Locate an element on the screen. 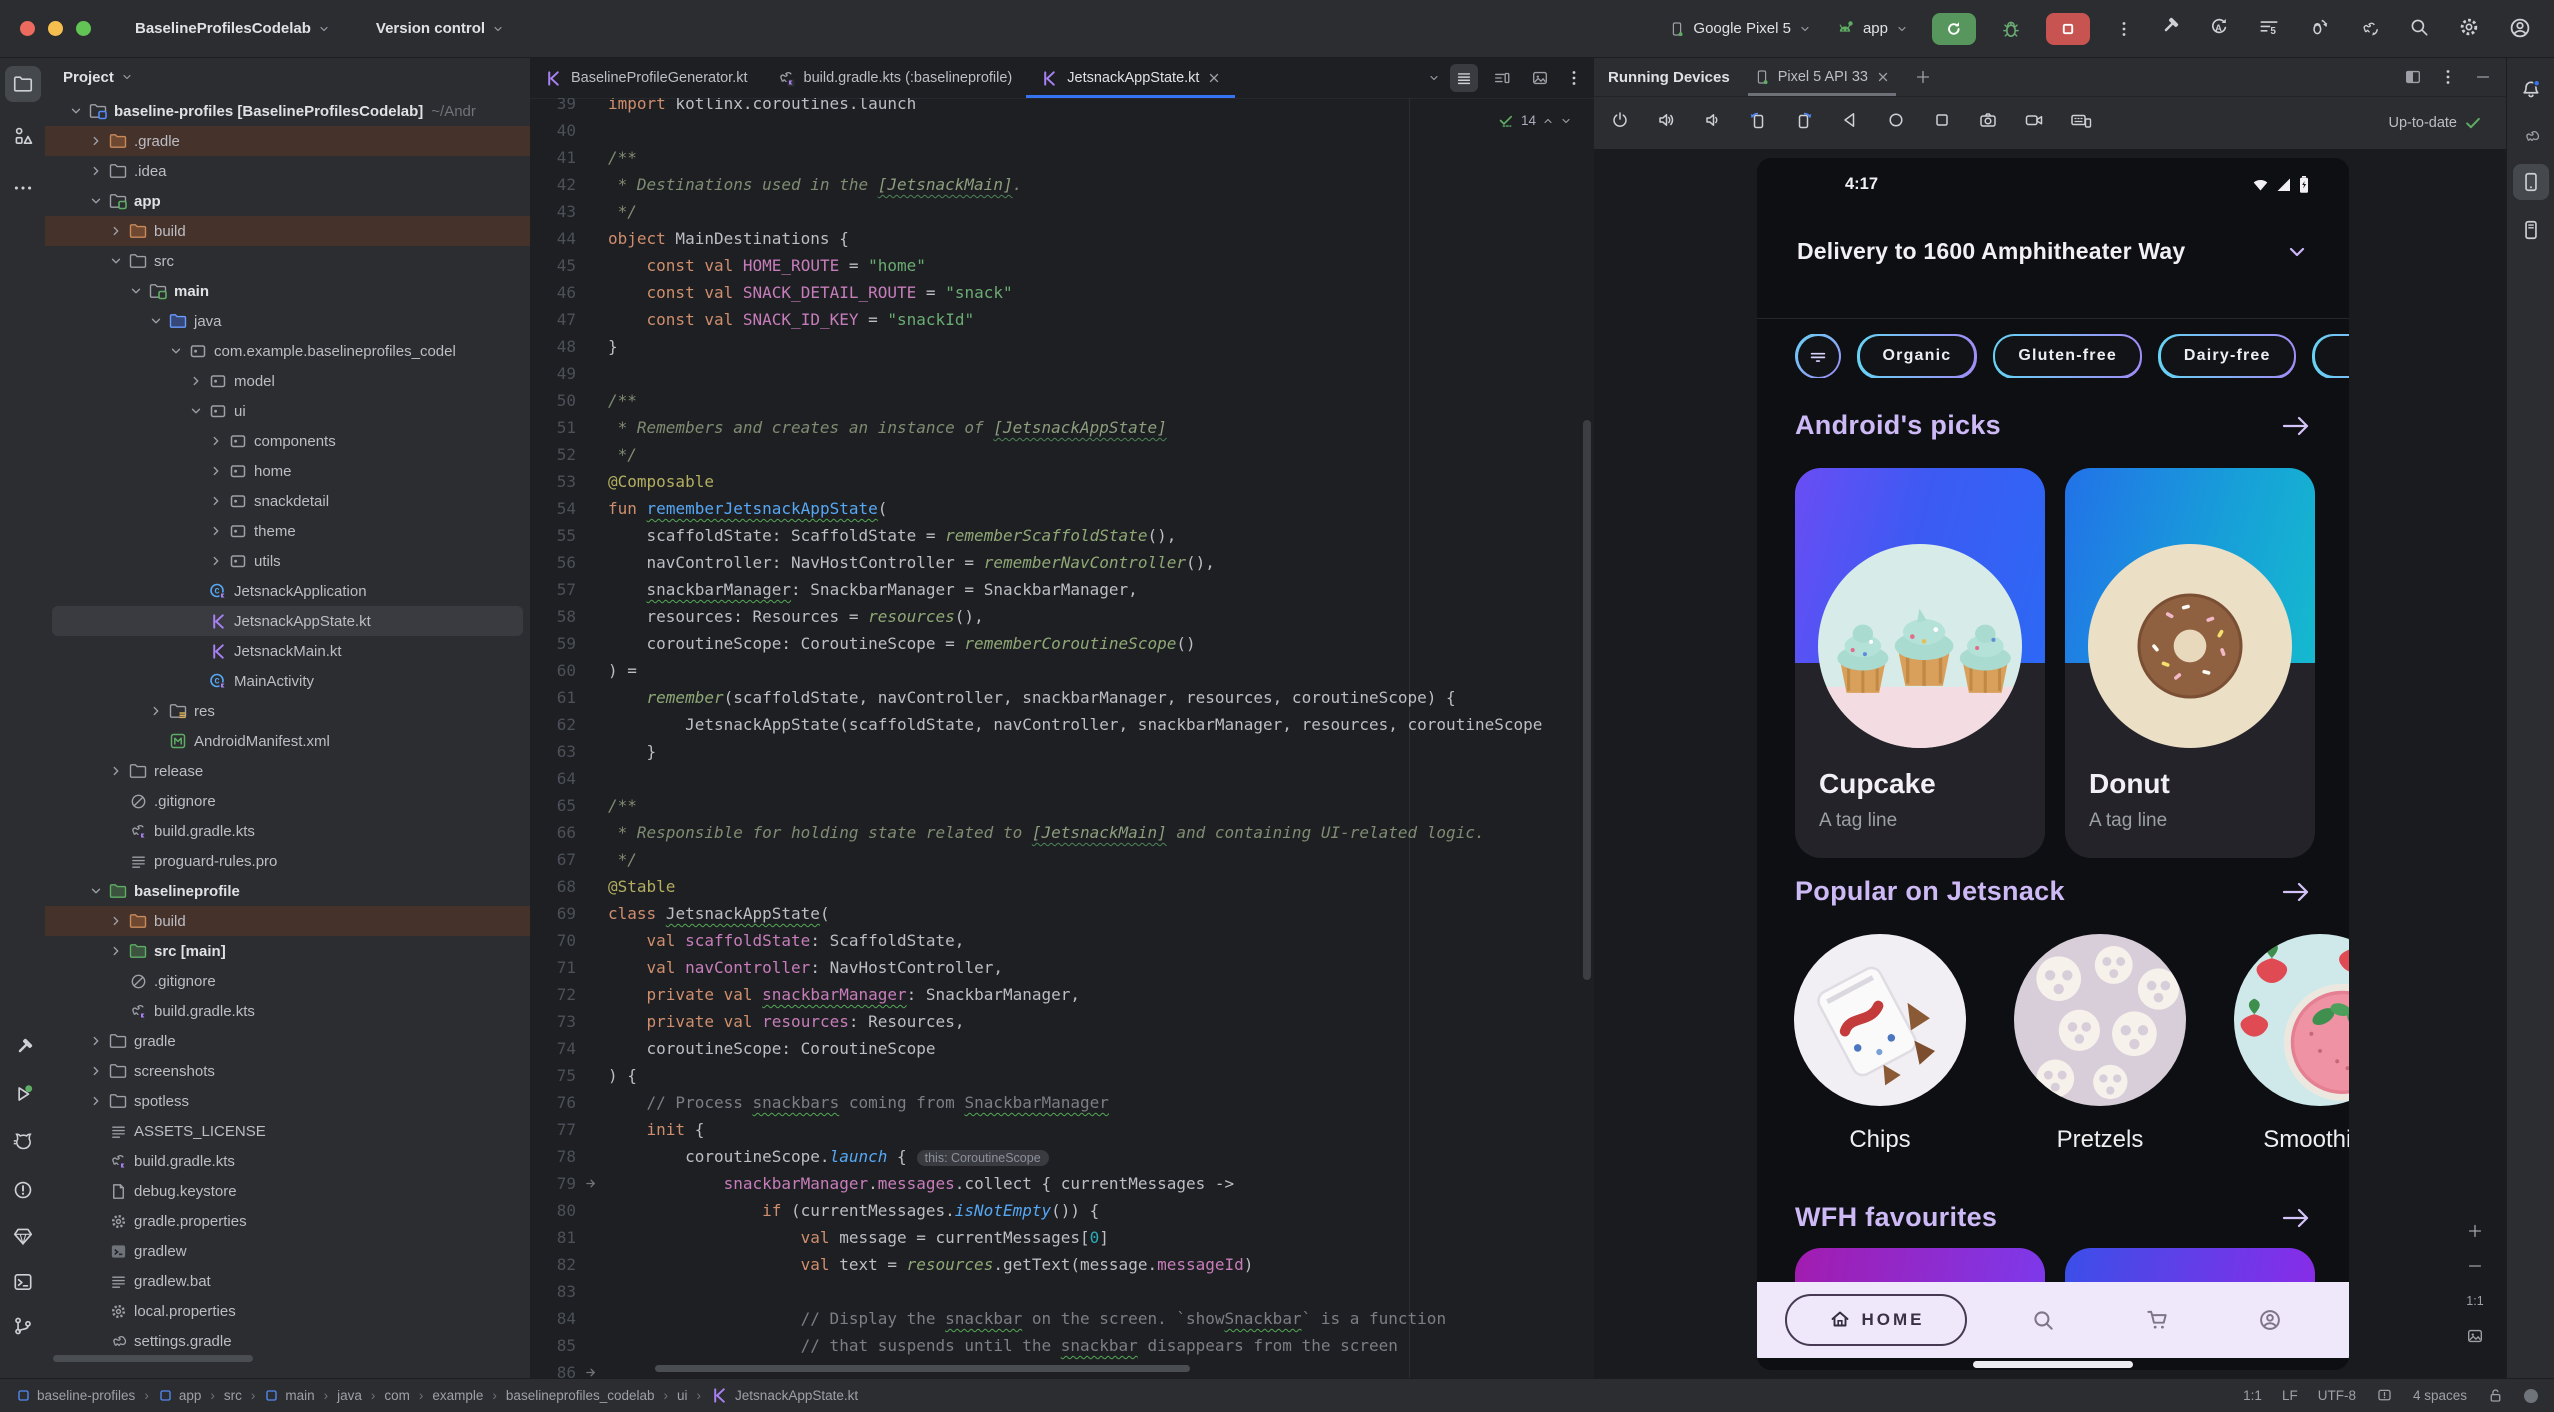 This screenshot has height=1412, width=2554. filter-chip-dairy-free: Dairy-free is located at coordinates (2227, 356).